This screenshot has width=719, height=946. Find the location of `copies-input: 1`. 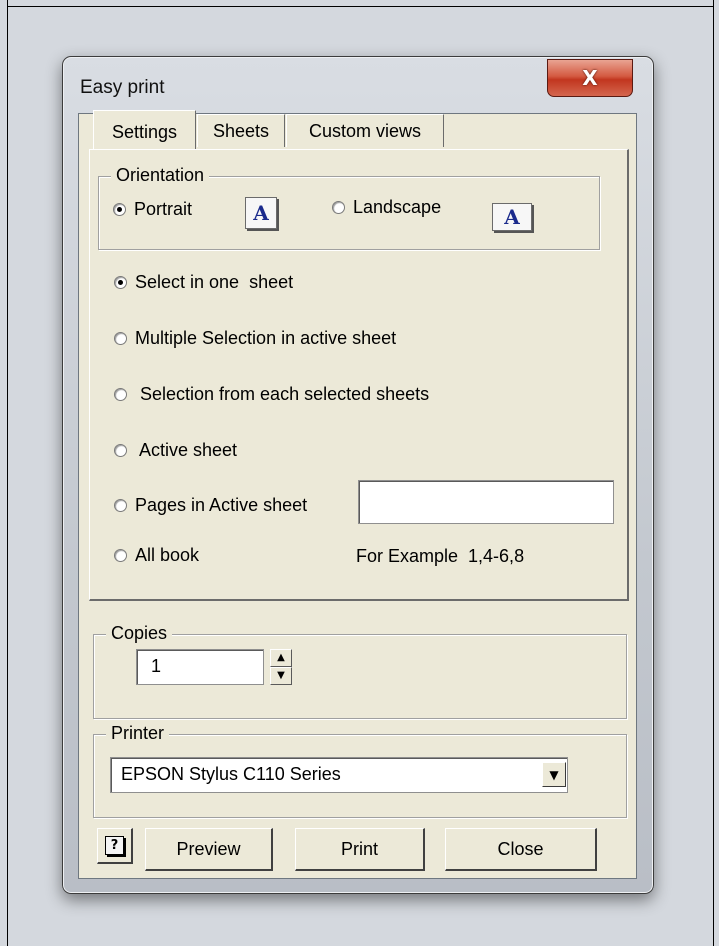

copies-input: 1 is located at coordinates (200, 667).